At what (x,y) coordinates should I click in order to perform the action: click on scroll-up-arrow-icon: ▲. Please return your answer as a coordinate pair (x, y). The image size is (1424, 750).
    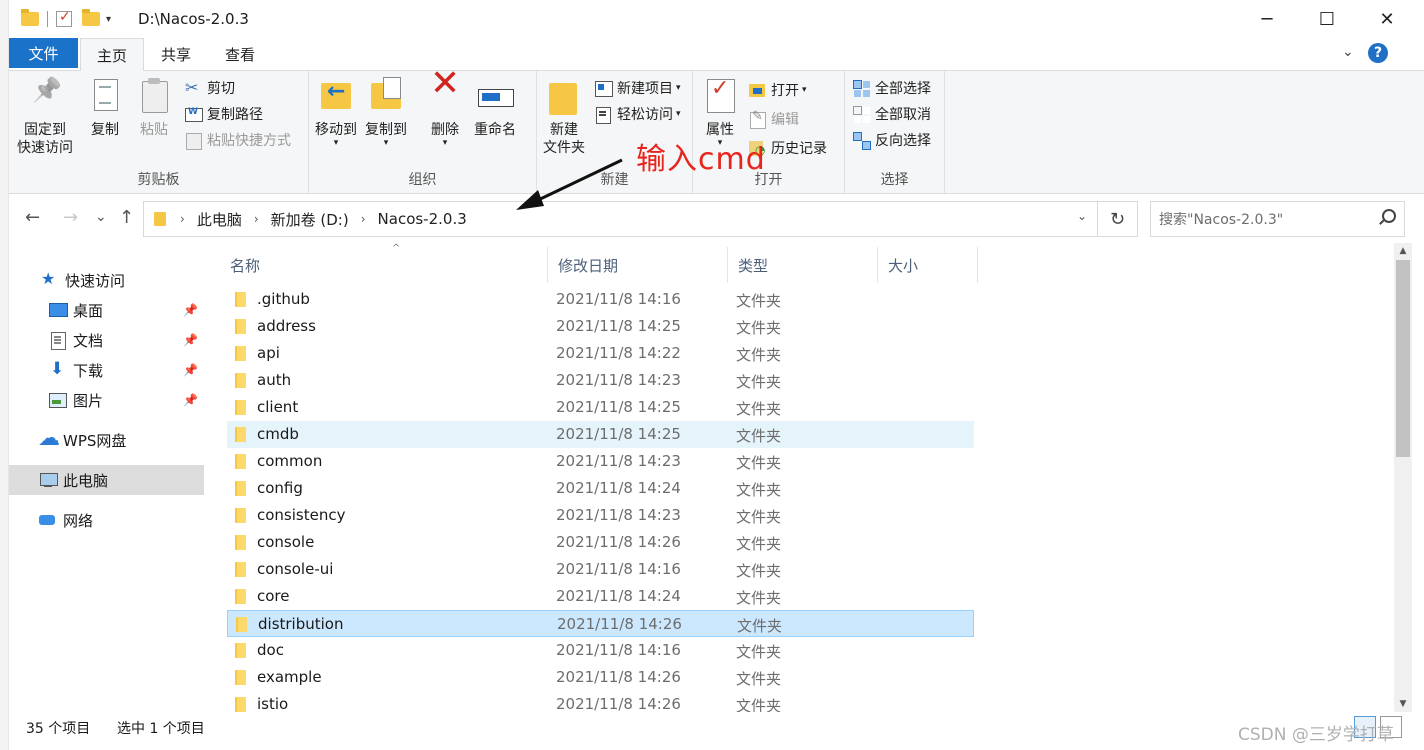
    Looking at the image, I should click on (1403, 251).